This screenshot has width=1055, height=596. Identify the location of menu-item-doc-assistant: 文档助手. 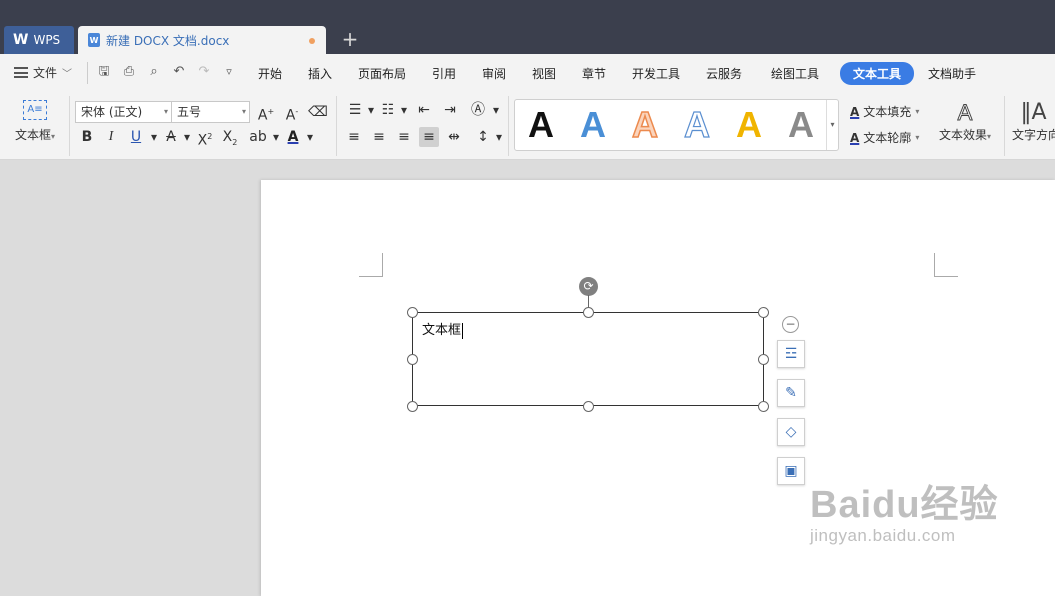
(952, 73).